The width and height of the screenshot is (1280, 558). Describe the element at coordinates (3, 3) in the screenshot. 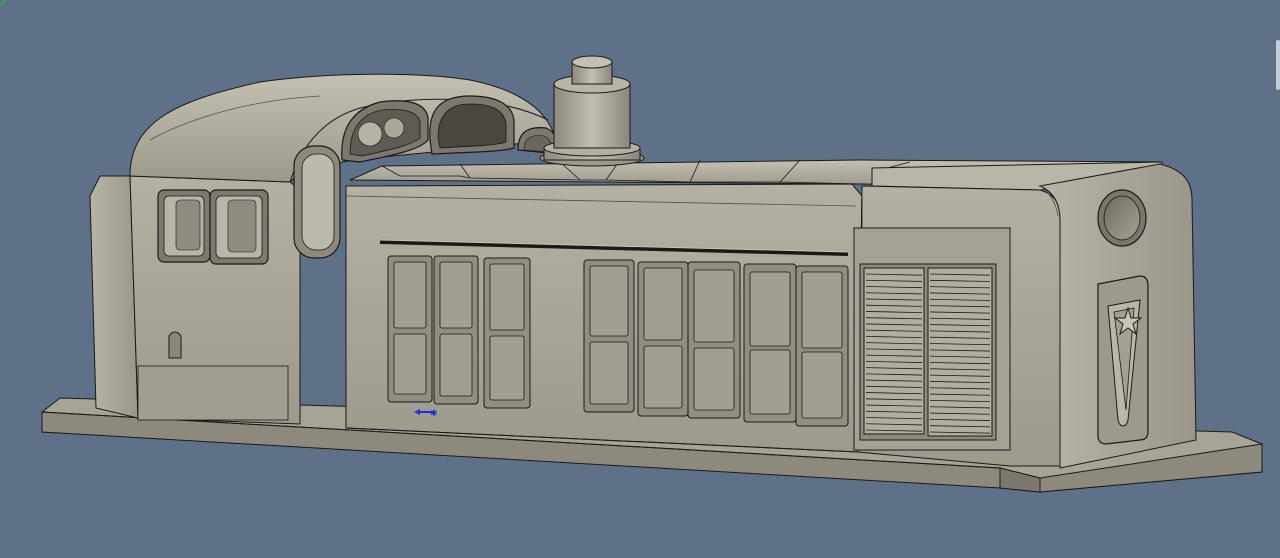

I see `axis-triad-icon` at that location.